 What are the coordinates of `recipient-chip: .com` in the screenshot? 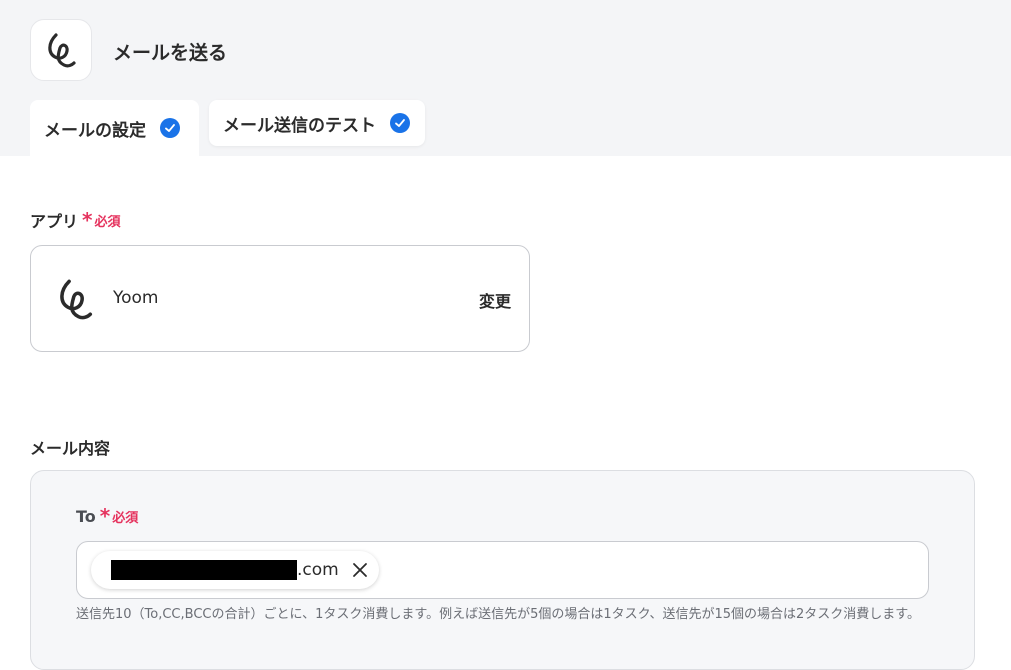 It's located at (235, 570).